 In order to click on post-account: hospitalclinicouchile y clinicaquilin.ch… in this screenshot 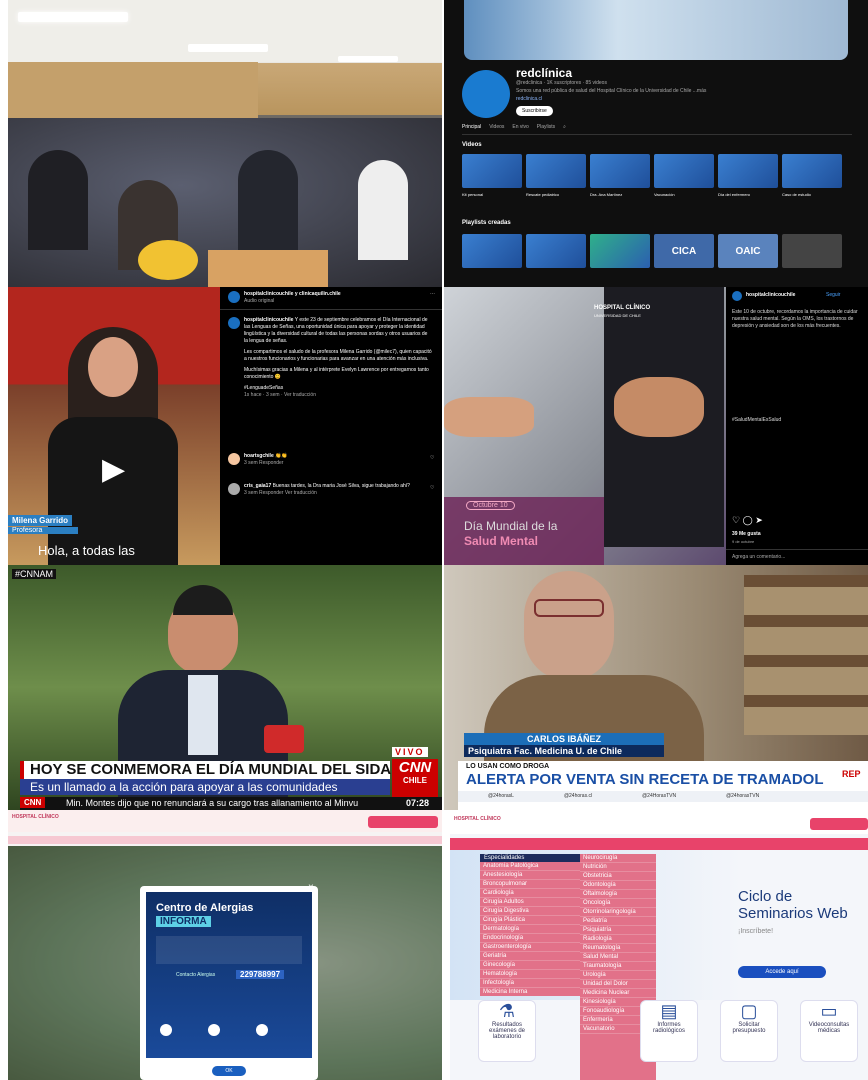, I will do `click(292, 294)`.